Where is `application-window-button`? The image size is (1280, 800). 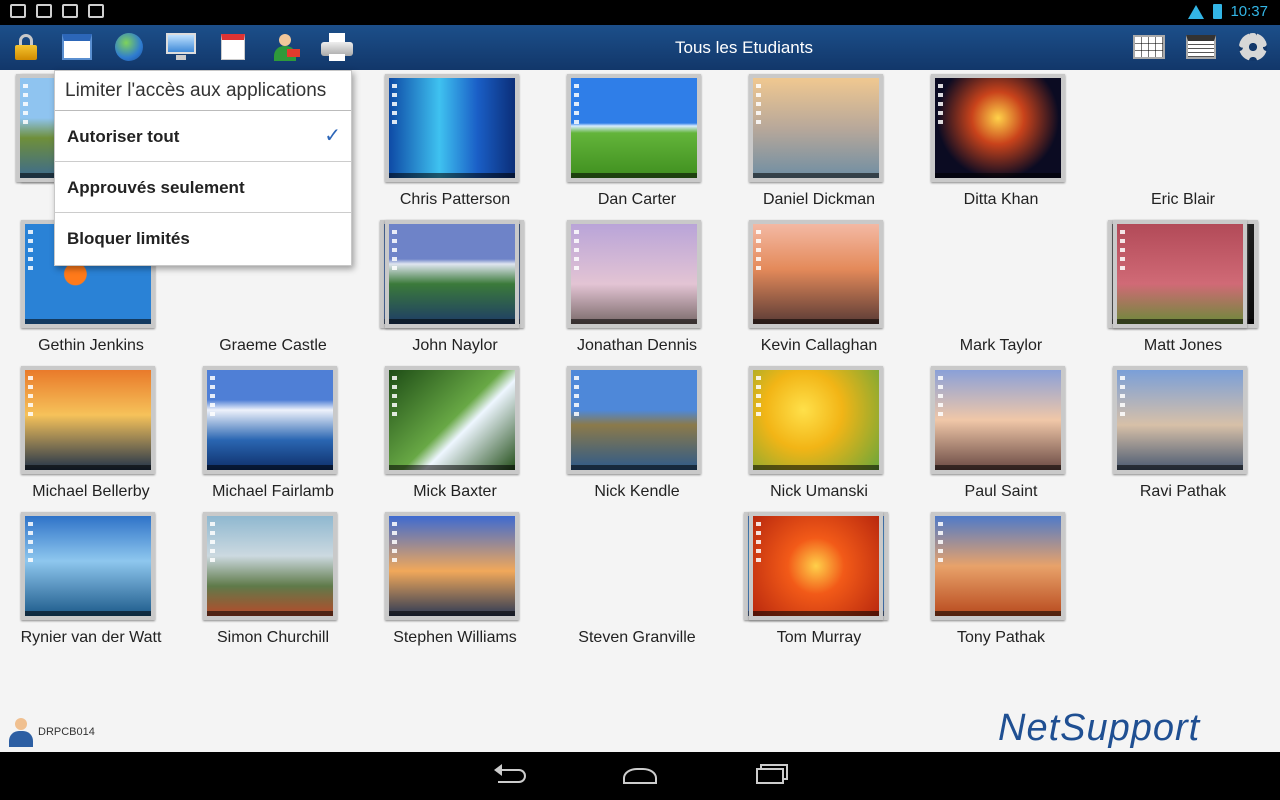 application-window-button is located at coordinates (77, 47).